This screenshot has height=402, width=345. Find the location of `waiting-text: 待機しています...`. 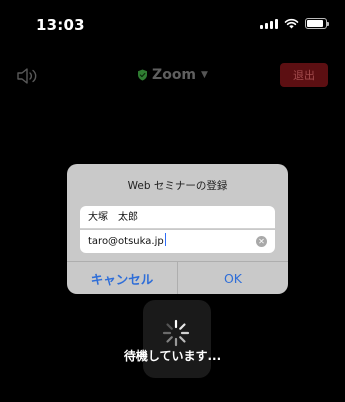

waiting-text: 待機しています... is located at coordinates (172, 356).